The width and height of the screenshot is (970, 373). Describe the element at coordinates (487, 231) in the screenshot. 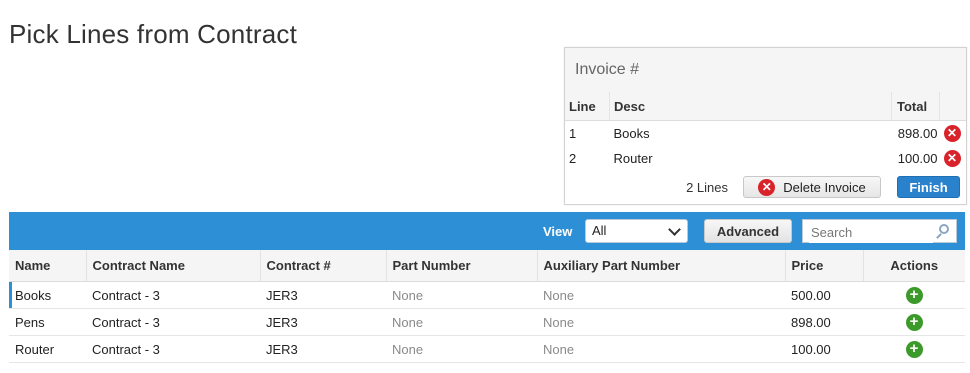

I see `grid-toolbar: View All Advanced` at that location.